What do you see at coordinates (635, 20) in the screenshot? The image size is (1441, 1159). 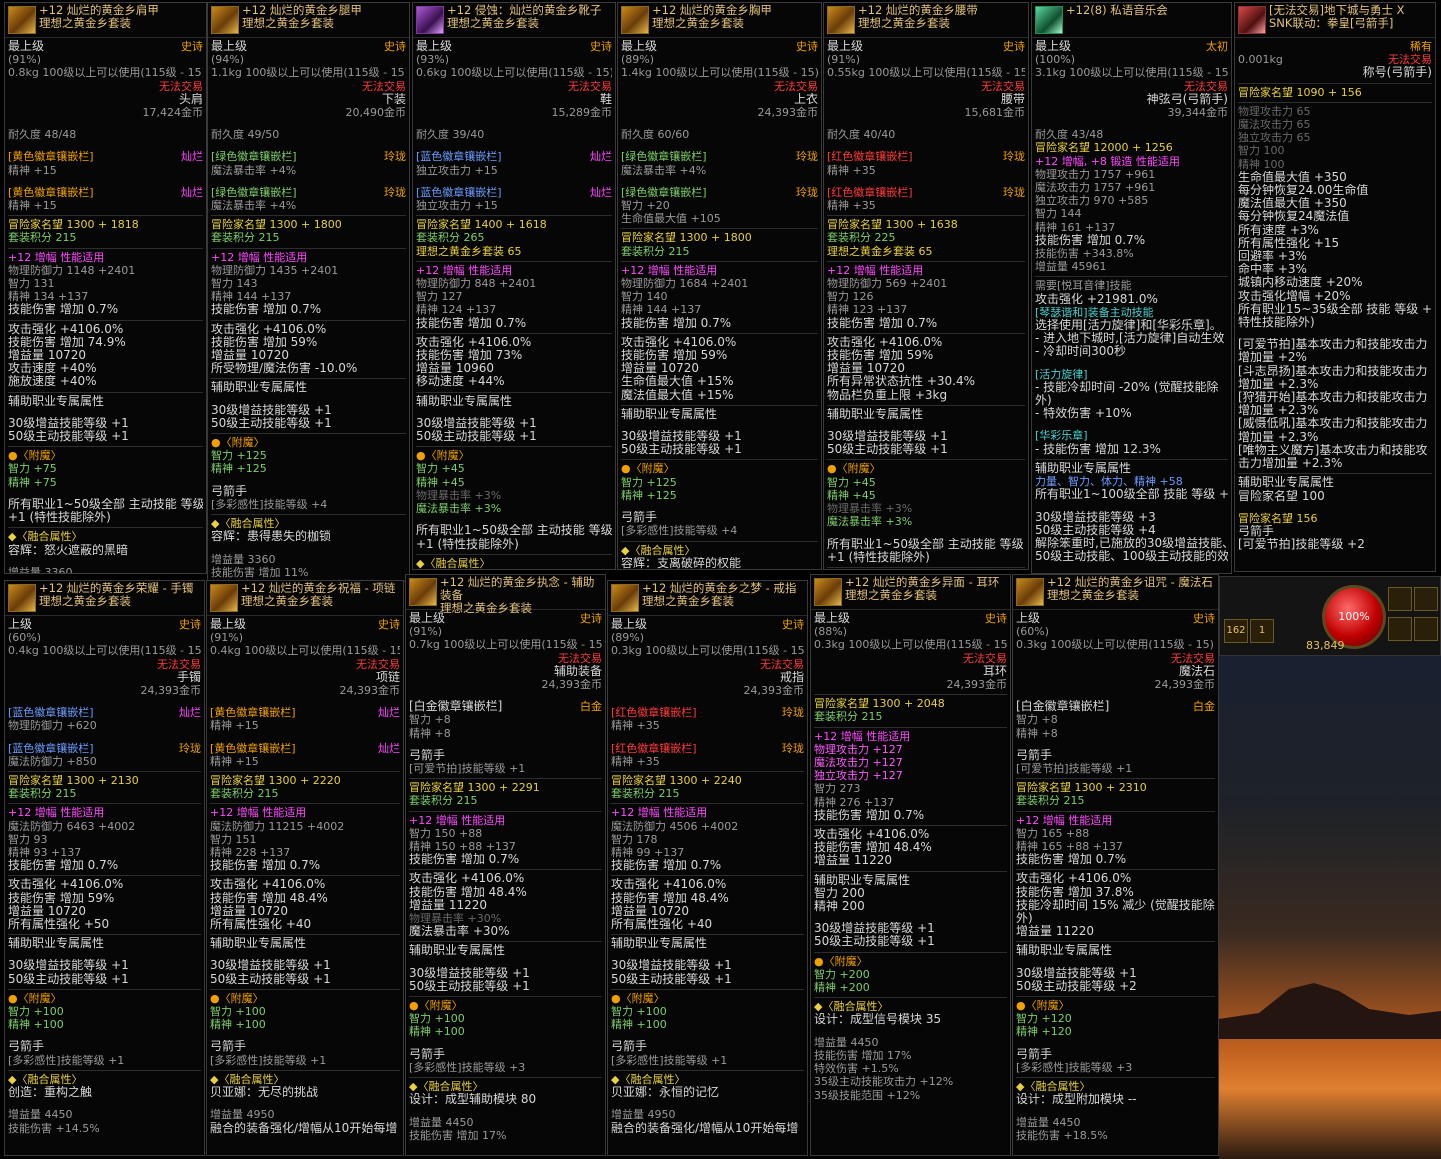 I see `chest-item-icon` at bounding box center [635, 20].